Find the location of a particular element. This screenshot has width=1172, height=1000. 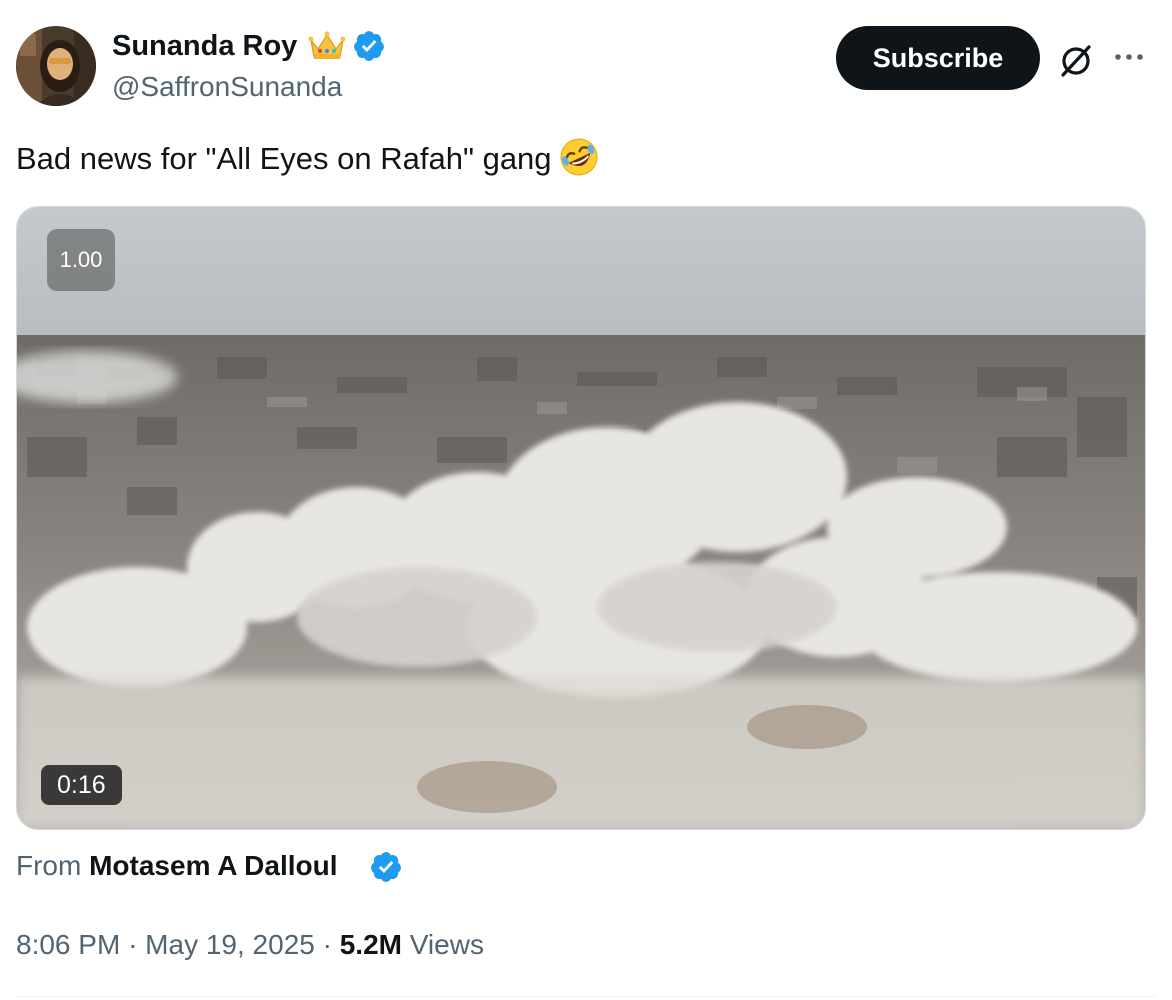

author-handle: @SaffronSunanda is located at coordinates (227, 87).